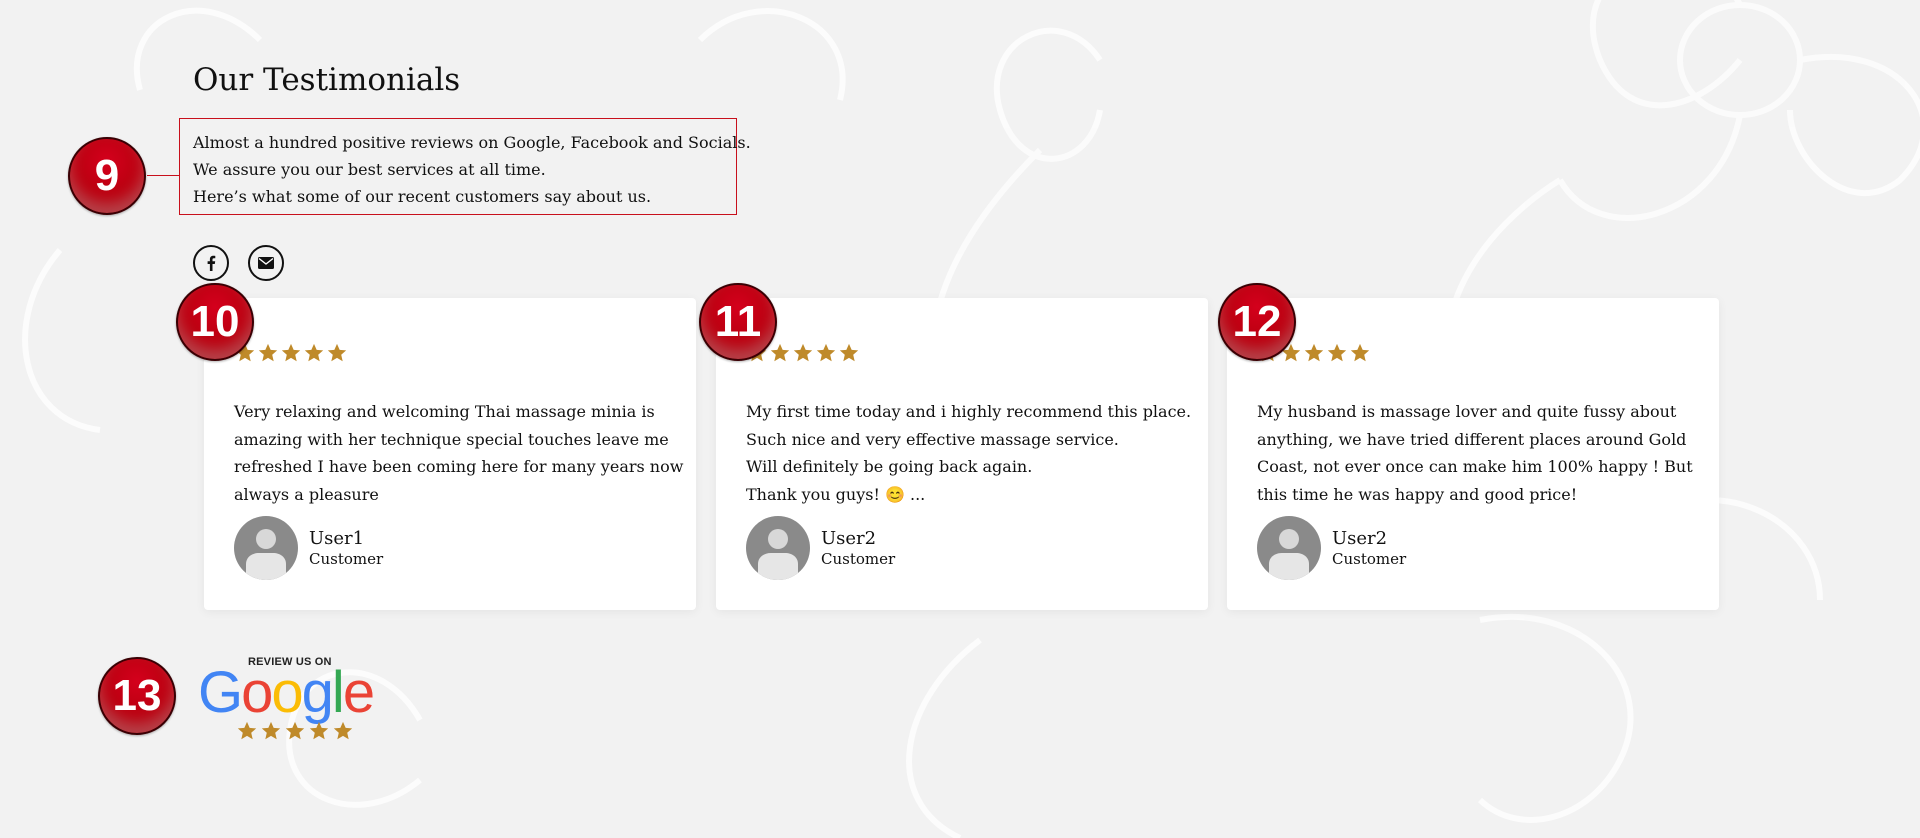  What do you see at coordinates (306, 494) in the screenshot?
I see `review-line: always a pleasure` at bounding box center [306, 494].